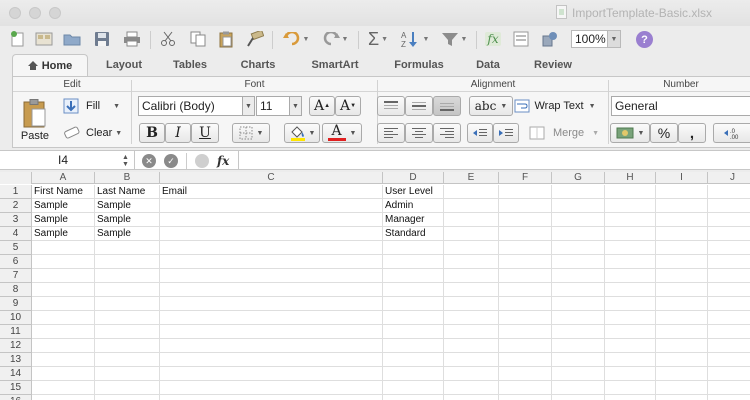  I want to click on number-format-select: General, so click(680, 106).